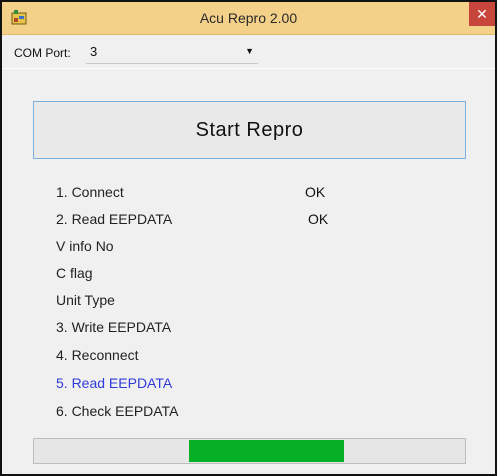 The width and height of the screenshot is (497, 476). What do you see at coordinates (90, 192) in the screenshot?
I see `step-connect: 1. Connect` at bounding box center [90, 192].